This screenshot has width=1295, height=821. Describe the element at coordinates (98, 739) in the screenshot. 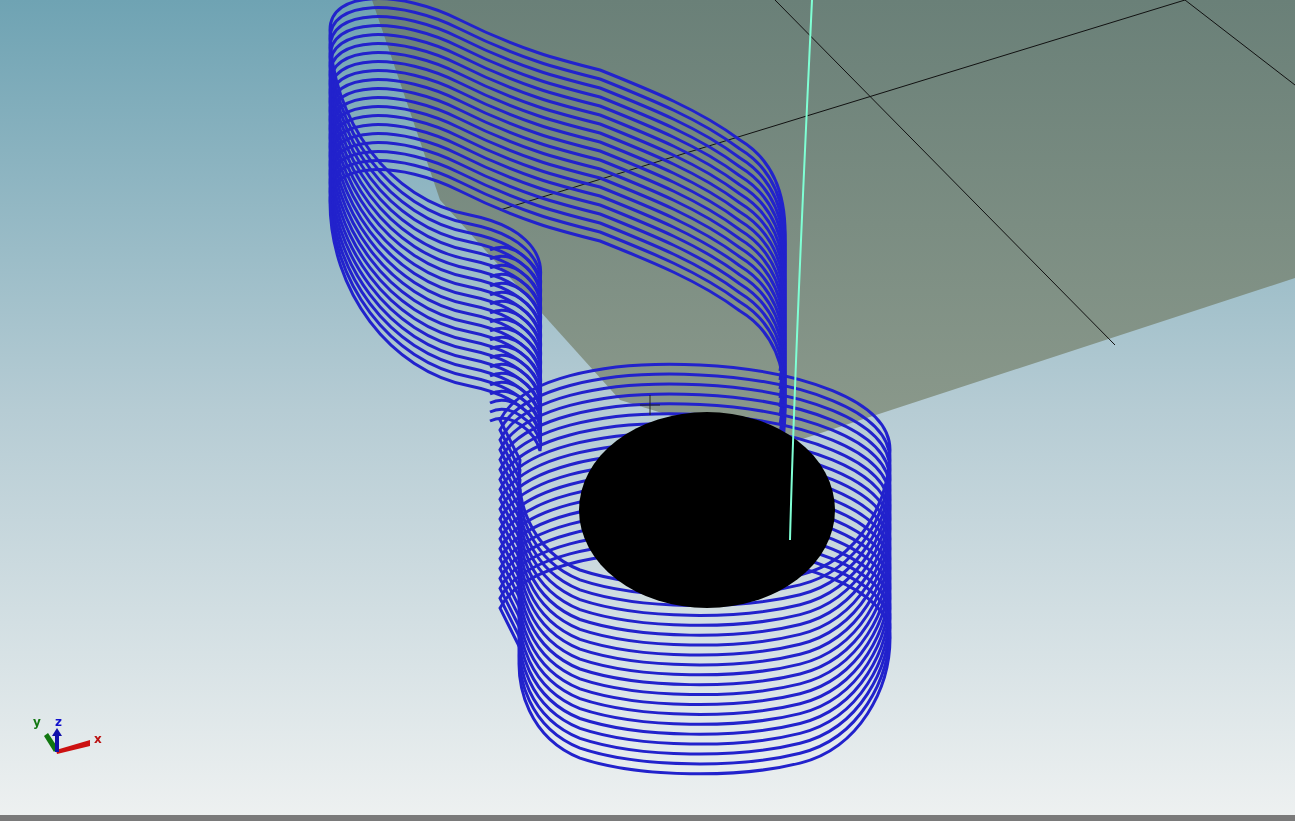

I see `x-axis-label: x` at that location.